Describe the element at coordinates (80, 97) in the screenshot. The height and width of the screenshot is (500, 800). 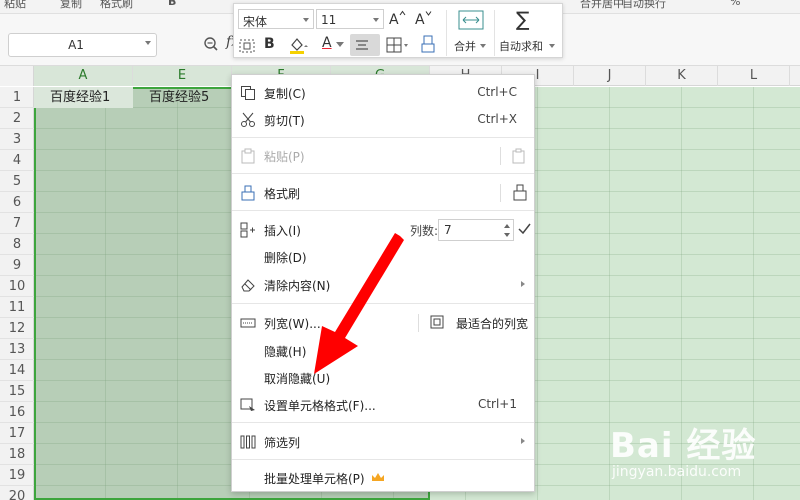
I see `cell-a1: 百度经验1` at that location.